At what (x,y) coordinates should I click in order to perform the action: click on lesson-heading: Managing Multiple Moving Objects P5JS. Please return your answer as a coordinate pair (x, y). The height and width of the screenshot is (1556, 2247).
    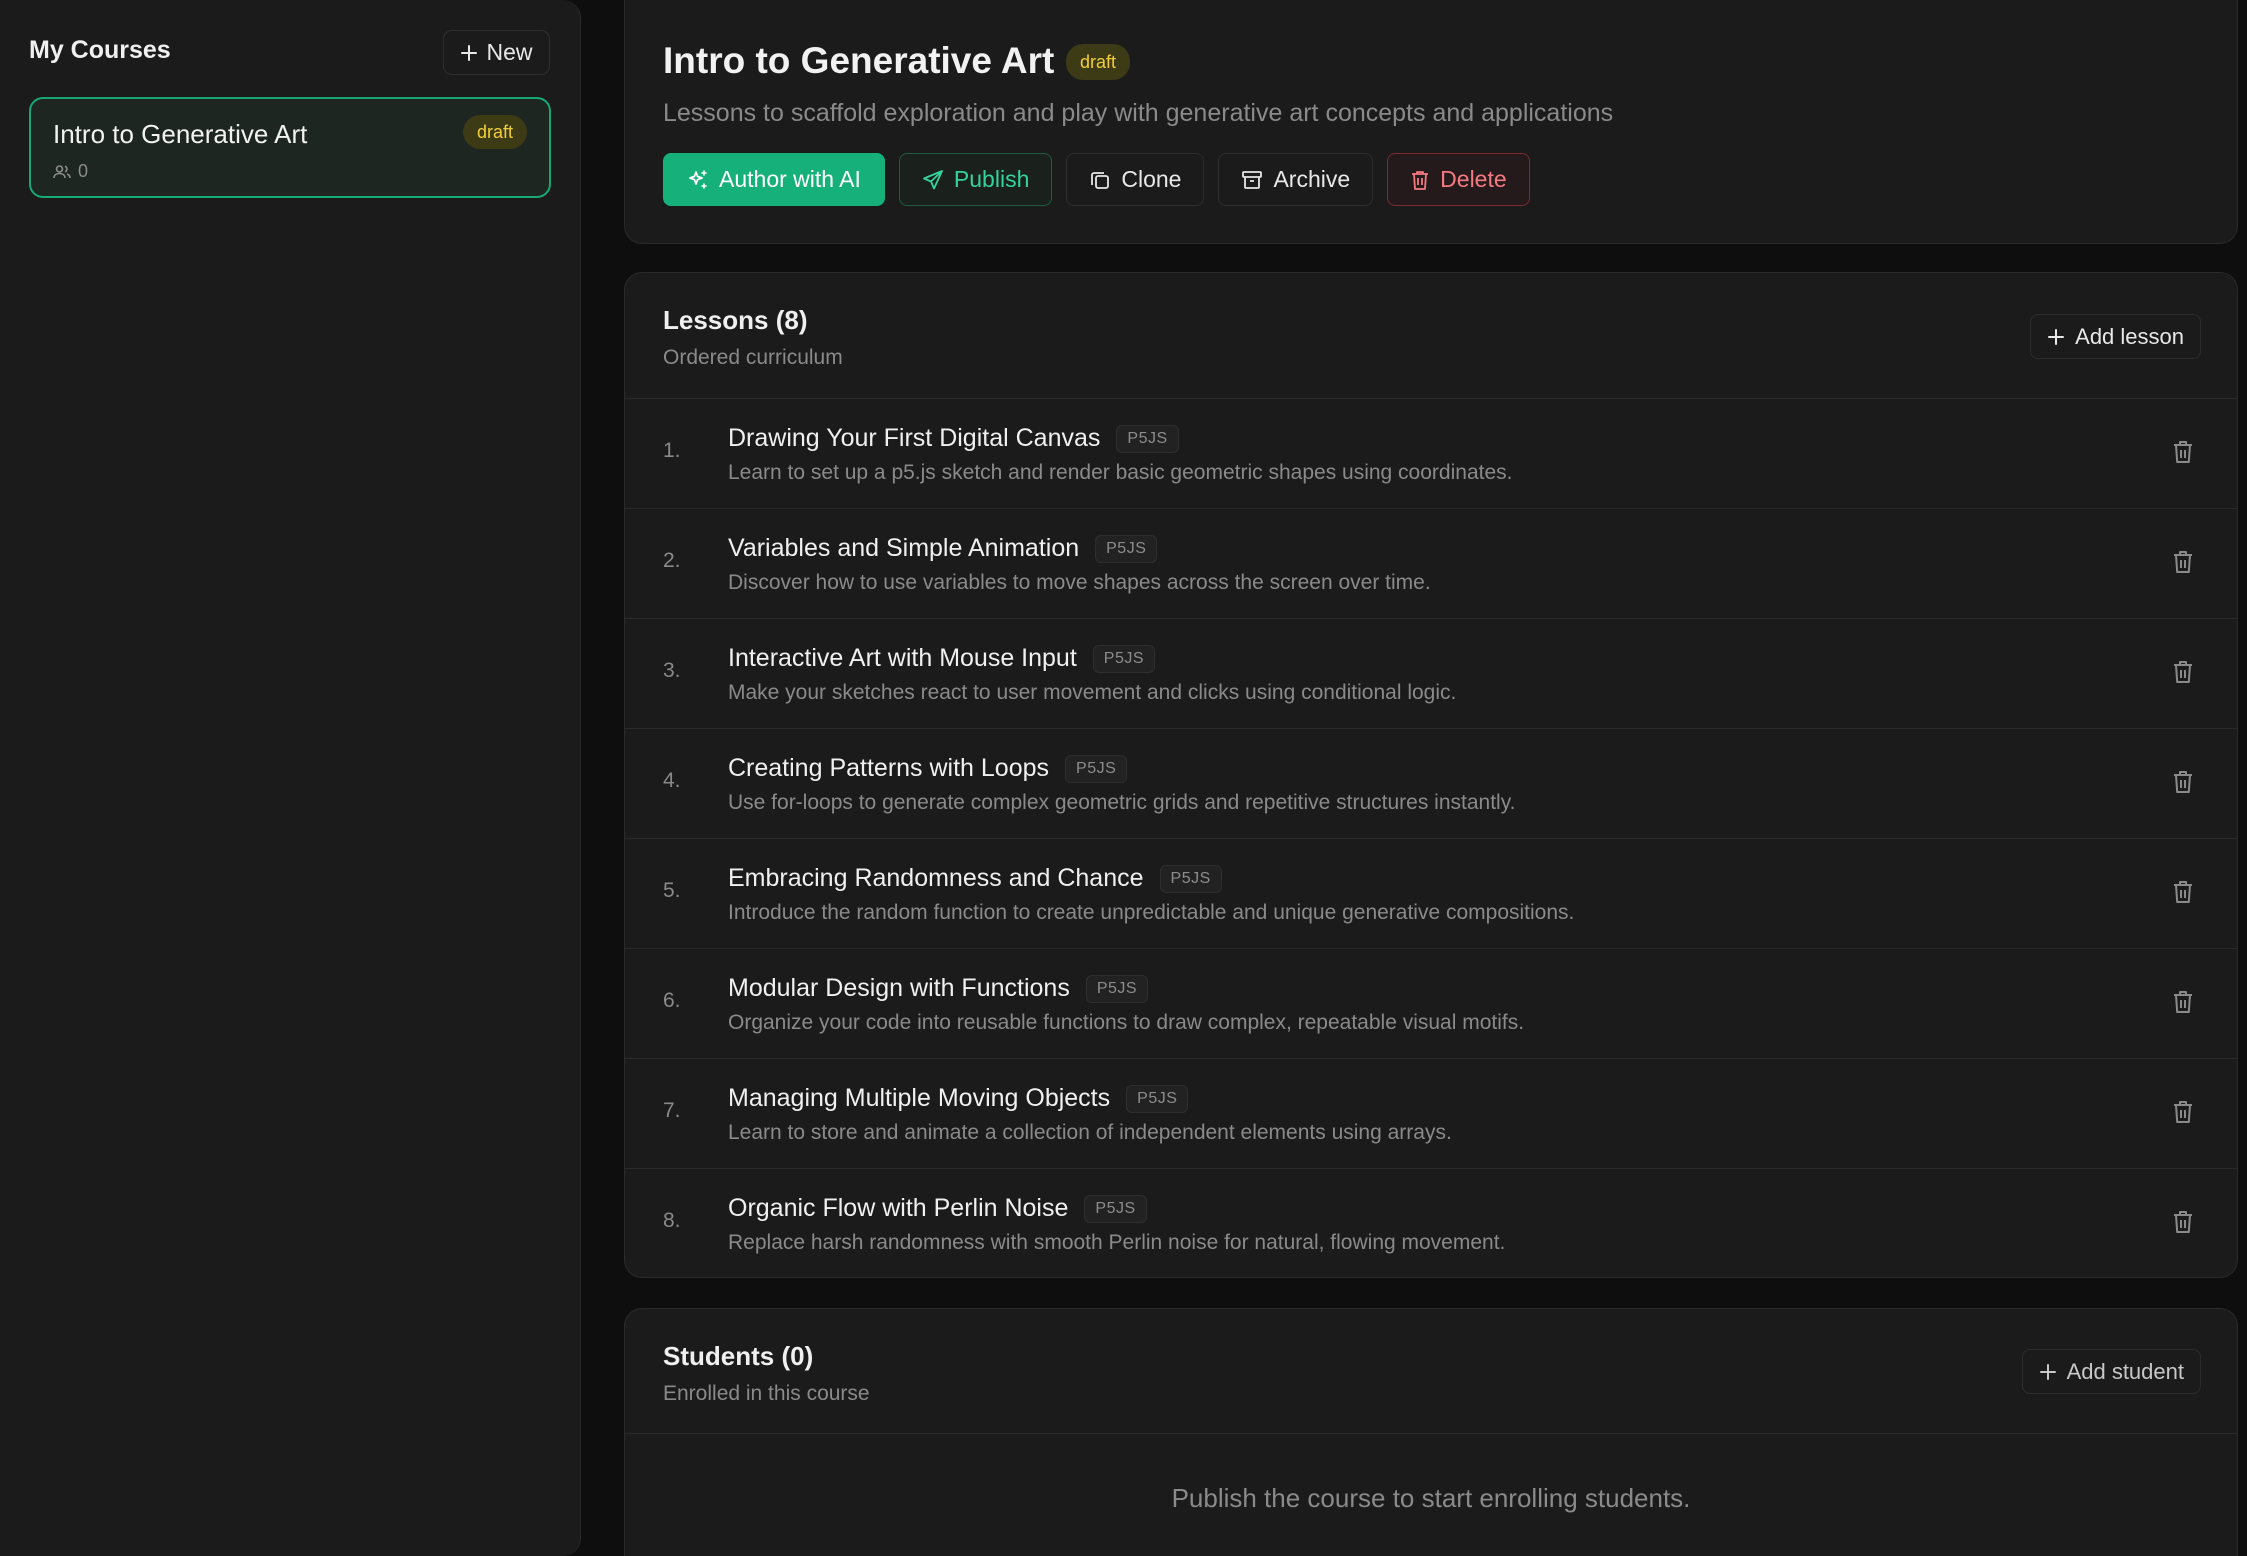
    Looking at the image, I should click on (958, 1098).